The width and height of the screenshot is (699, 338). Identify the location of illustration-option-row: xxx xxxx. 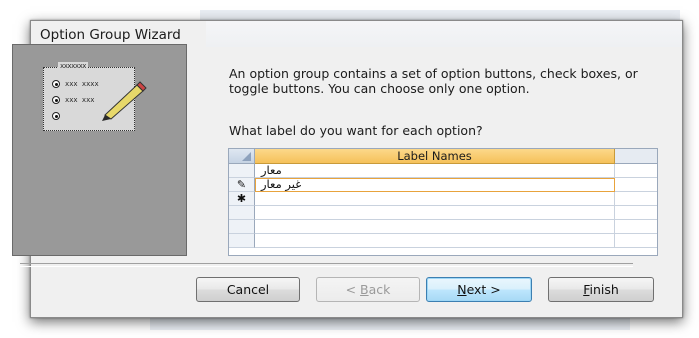
(75, 84).